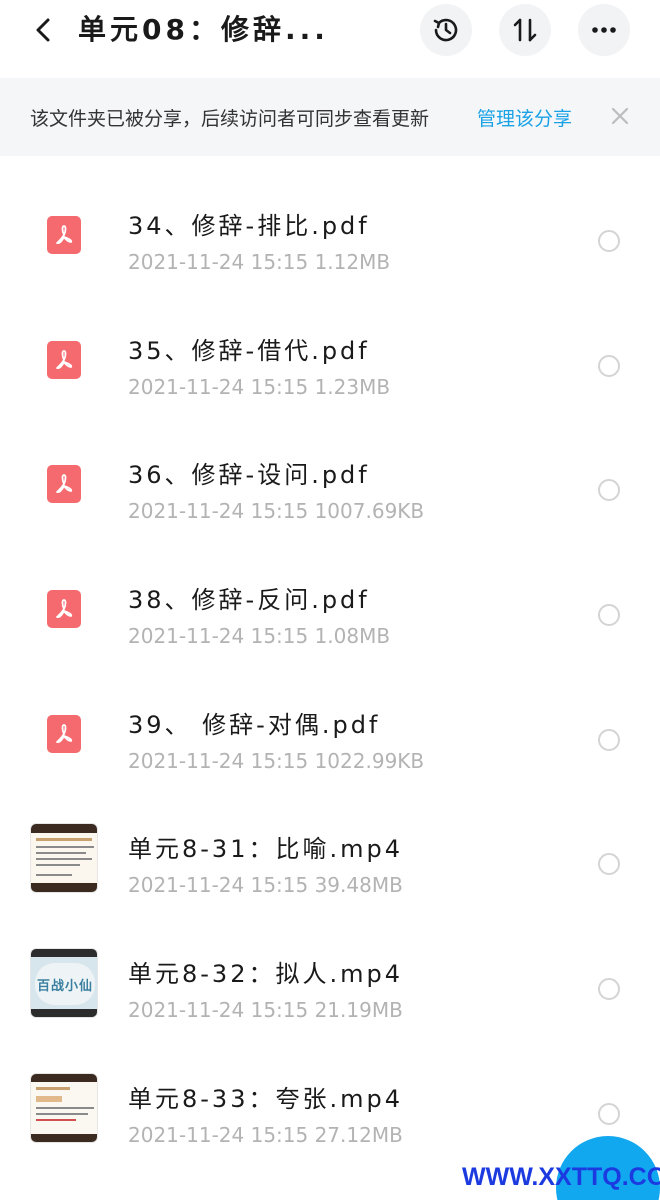 Image resolution: width=660 pixels, height=1200 pixels. I want to click on file-name: 38、修辞-反问.pdf, so click(249, 600).